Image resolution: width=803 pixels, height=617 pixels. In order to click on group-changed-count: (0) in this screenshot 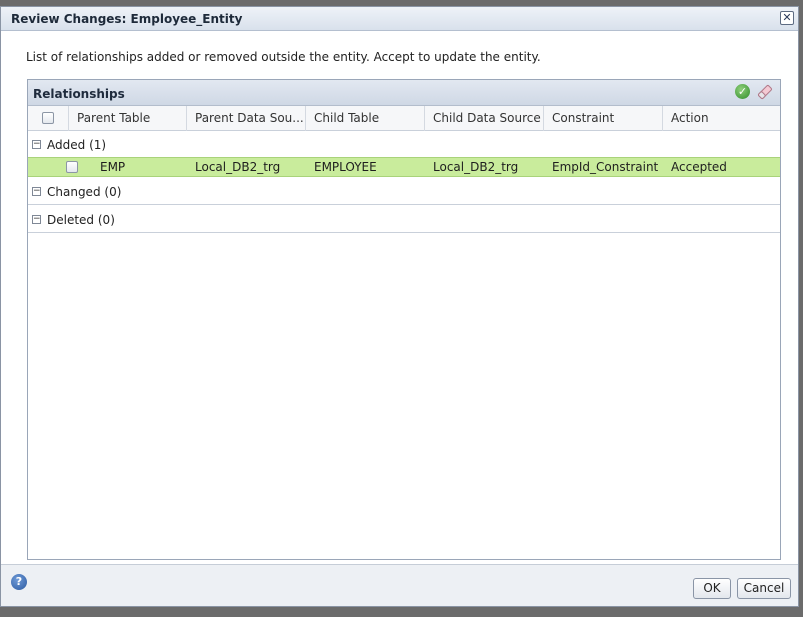, I will do `click(113, 192)`.